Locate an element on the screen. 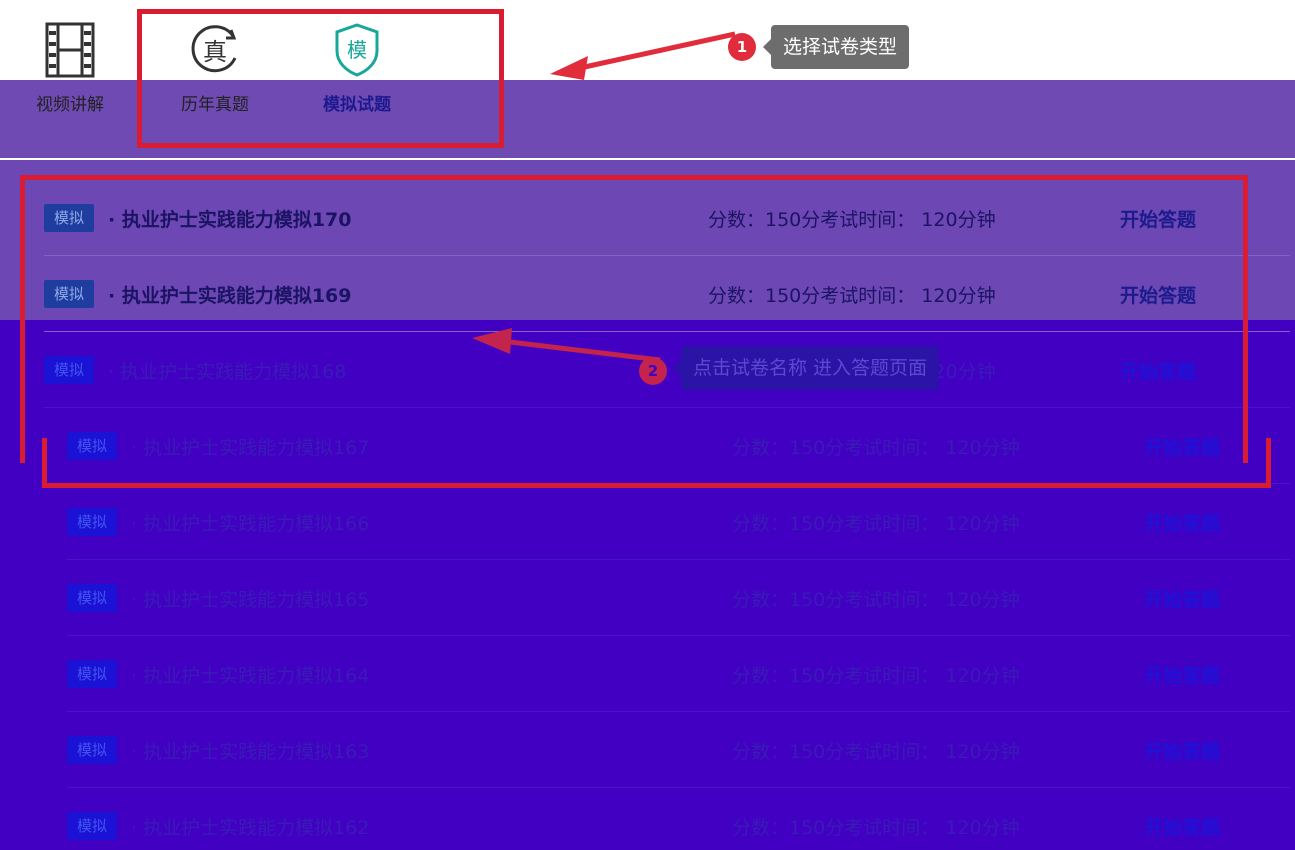 The image size is (1295, 850). exam-title-link: · 执业护士实践能力模拟162 is located at coordinates (391, 826).